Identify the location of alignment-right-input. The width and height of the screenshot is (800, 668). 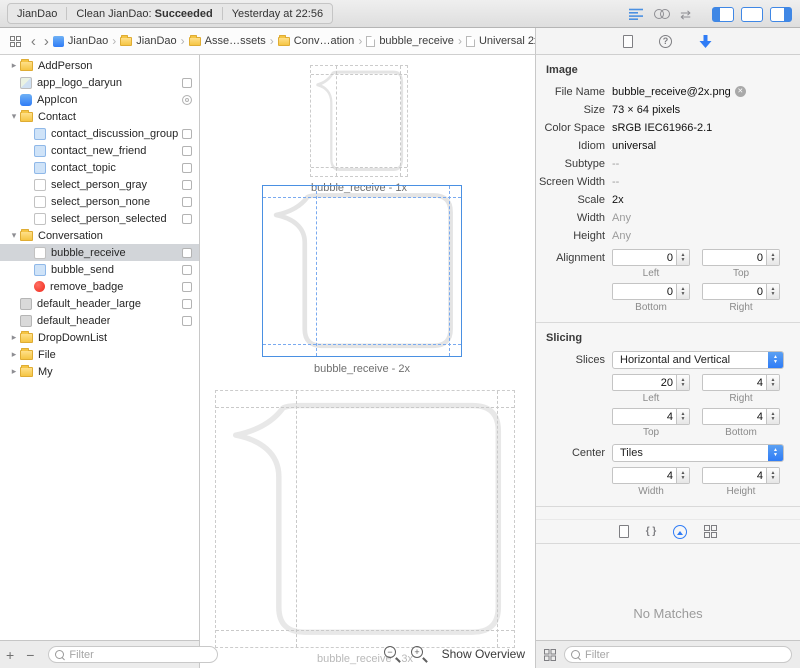
(734, 291).